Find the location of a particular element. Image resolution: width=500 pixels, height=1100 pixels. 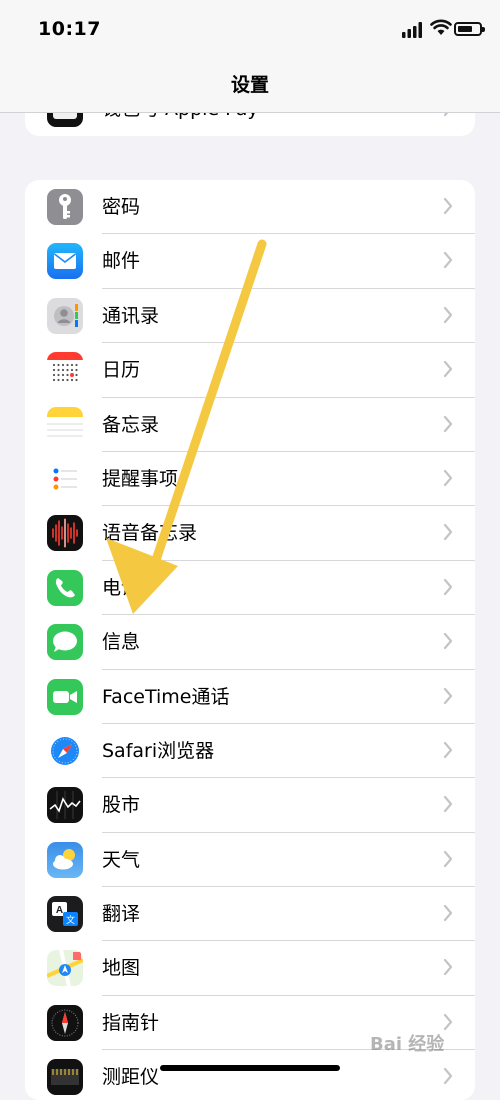

mail-icon is located at coordinates (65, 261).